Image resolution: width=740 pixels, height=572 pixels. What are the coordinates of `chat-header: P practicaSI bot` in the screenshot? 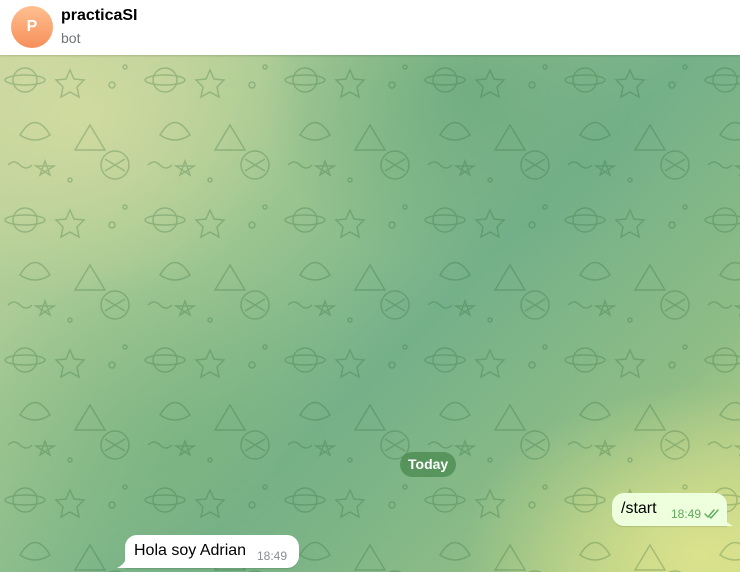 It's located at (370, 27).